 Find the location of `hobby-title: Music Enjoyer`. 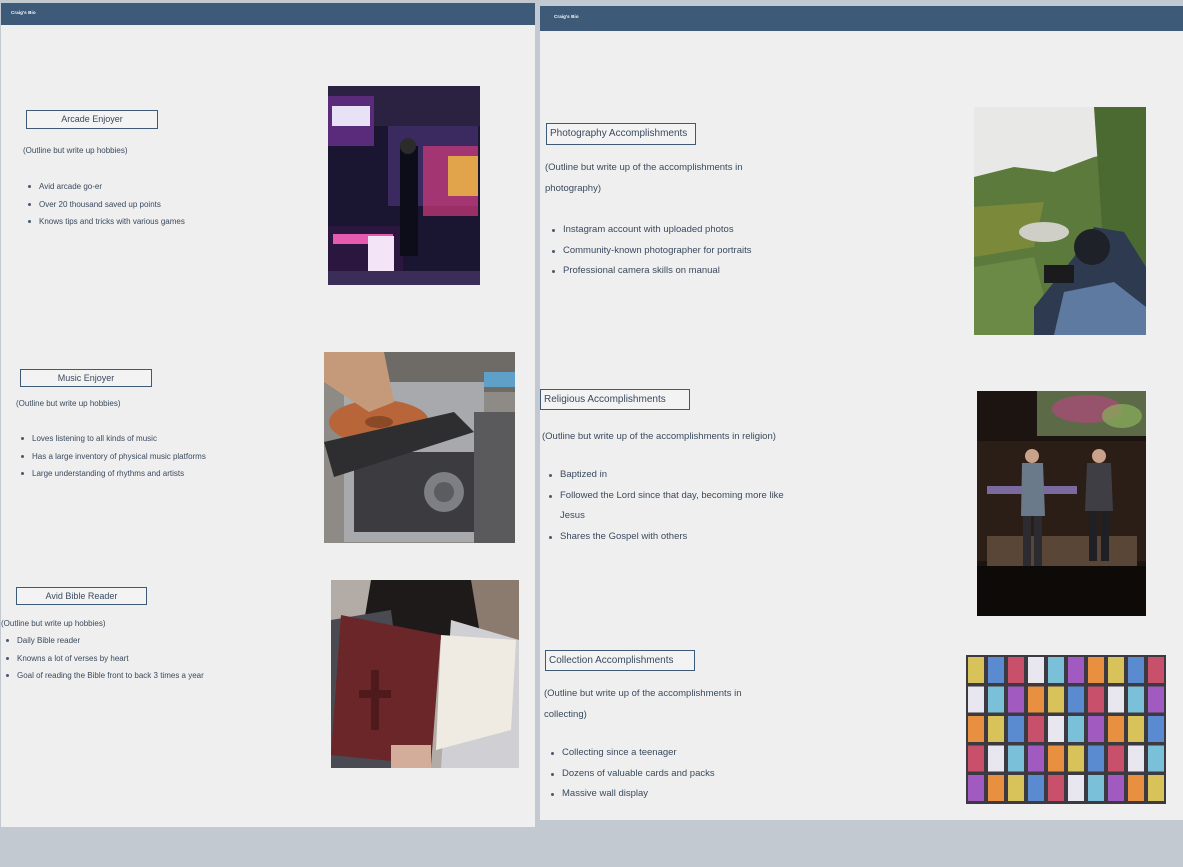

hobby-title: Music Enjoyer is located at coordinates (86, 378).